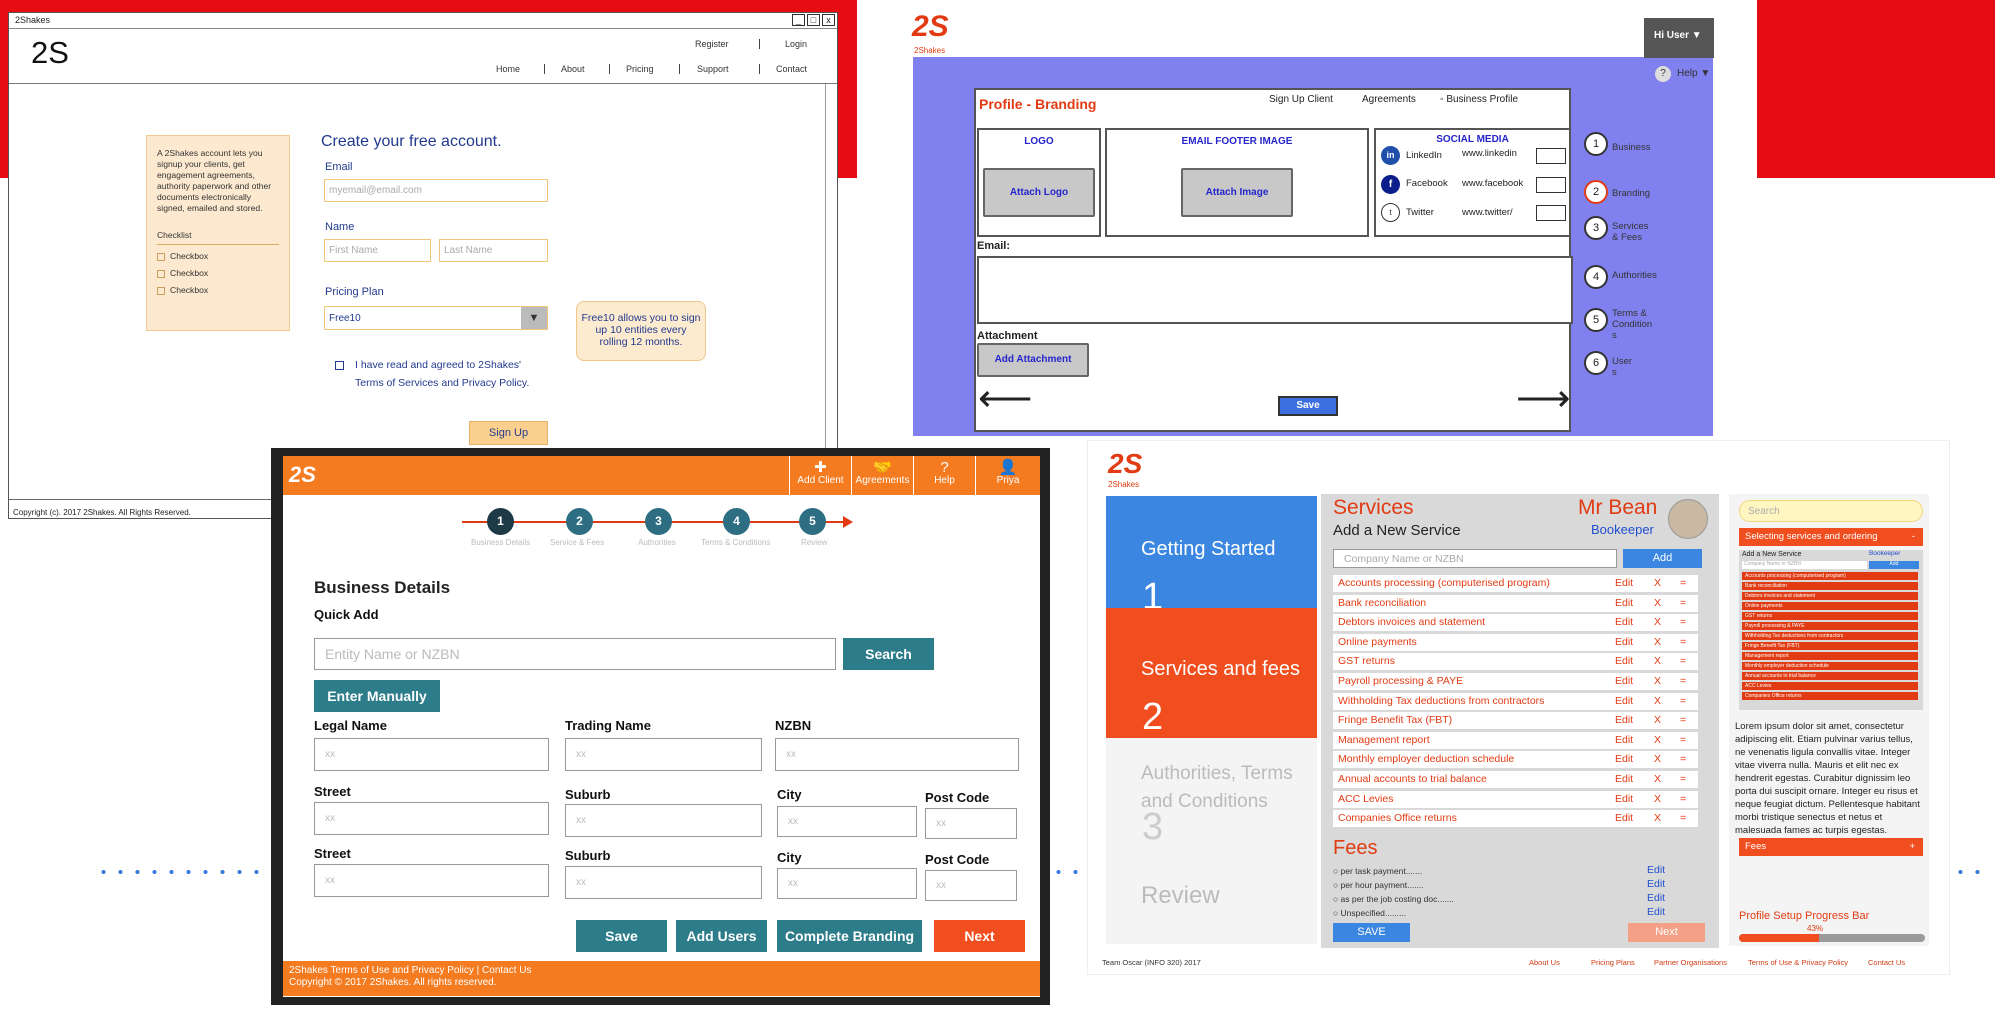 The image size is (1995, 1015). What do you see at coordinates (1666, 932) in the screenshot?
I see `next-button: Next` at bounding box center [1666, 932].